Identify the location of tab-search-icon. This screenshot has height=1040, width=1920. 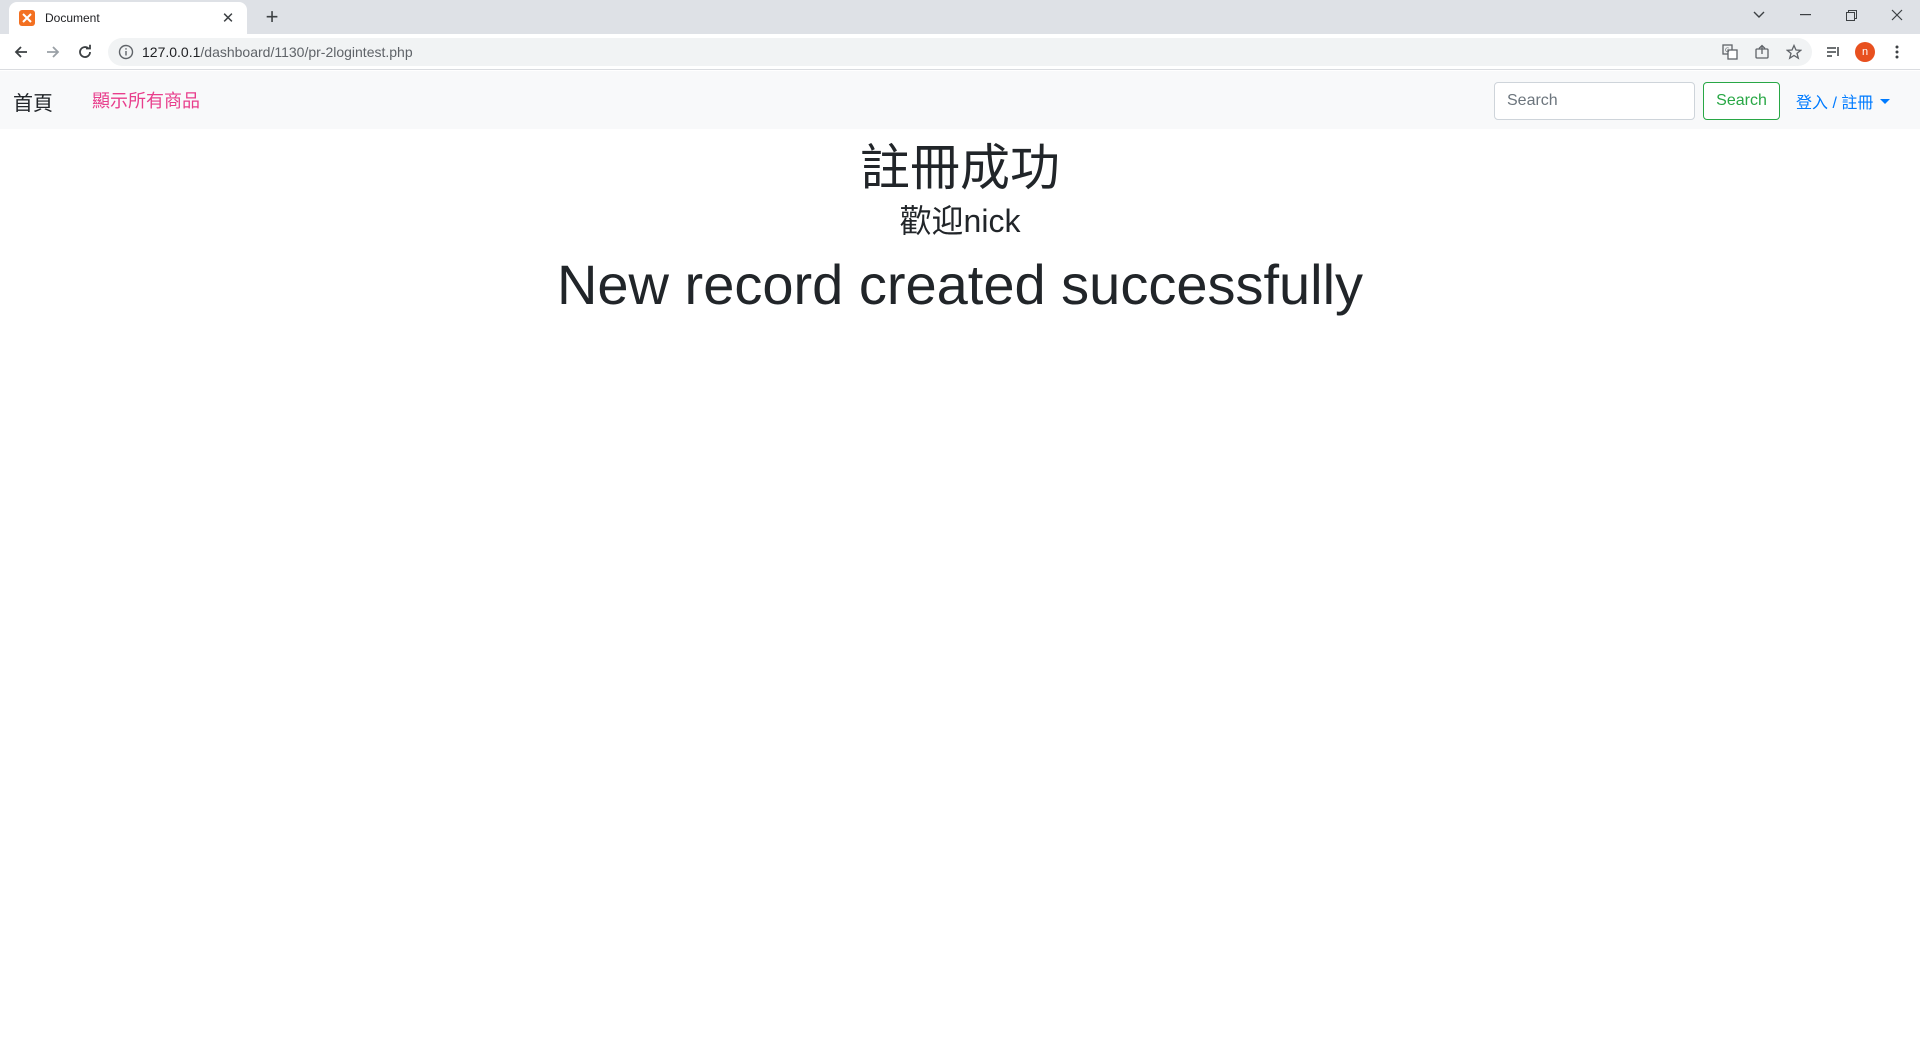
(1759, 15).